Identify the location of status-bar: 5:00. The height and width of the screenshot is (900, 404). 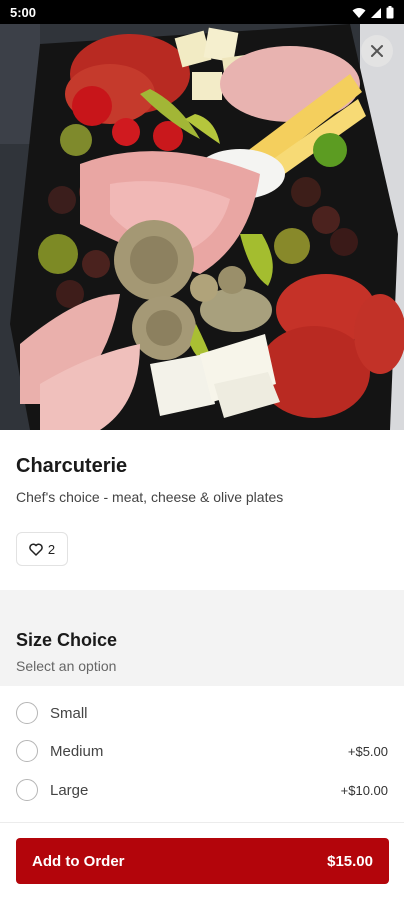
(202, 12).